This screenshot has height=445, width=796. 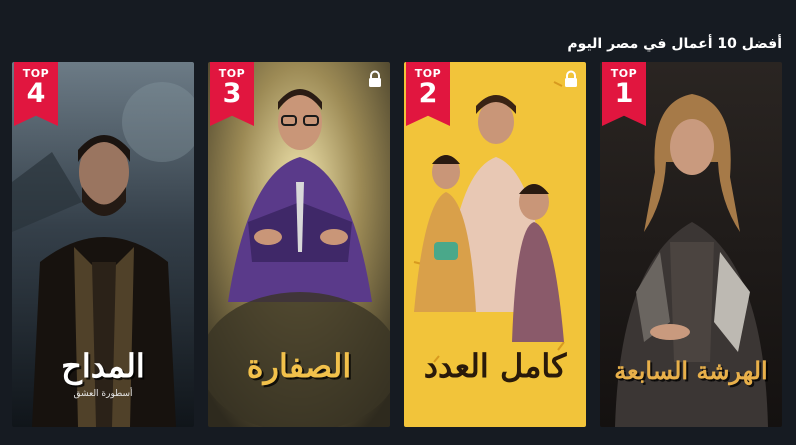 I want to click on poster-title-logo: الهرشة السابعة, so click(x=691, y=370).